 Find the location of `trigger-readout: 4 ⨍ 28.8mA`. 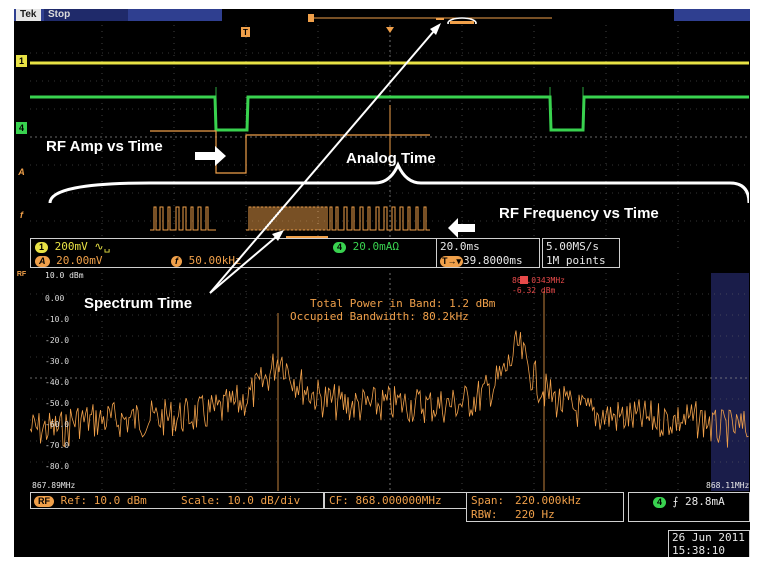

trigger-readout: 4 ⨍ 28.8mA is located at coordinates (689, 507).